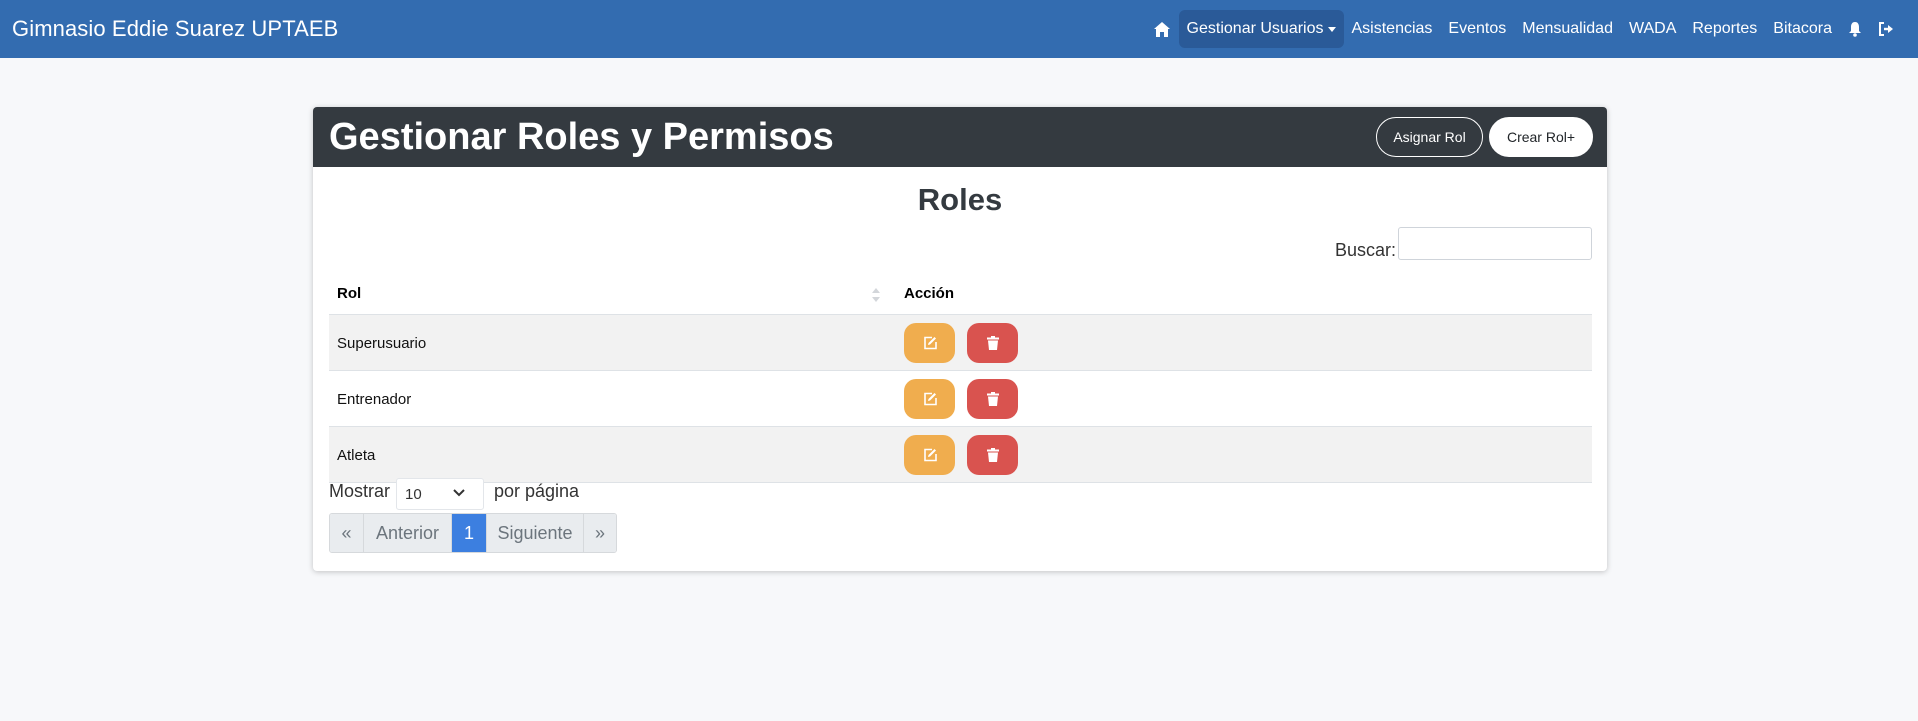  I want to click on nav-mensualidad: Mensualidad, so click(1567, 29).